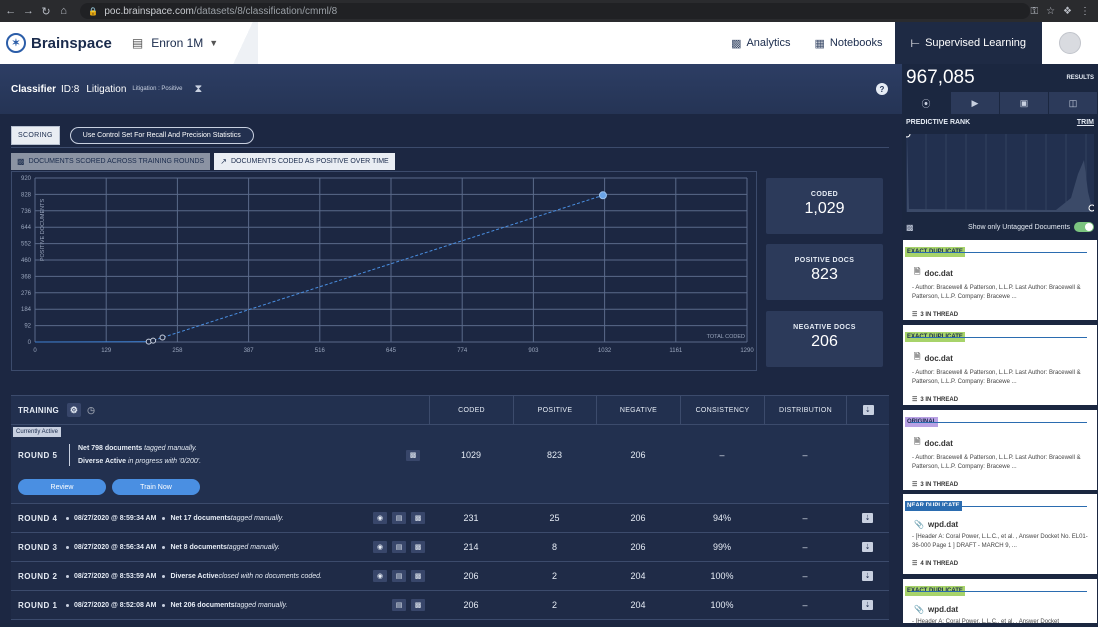  What do you see at coordinates (554, 576) in the screenshot?
I see `round-positive: 2` at bounding box center [554, 576].